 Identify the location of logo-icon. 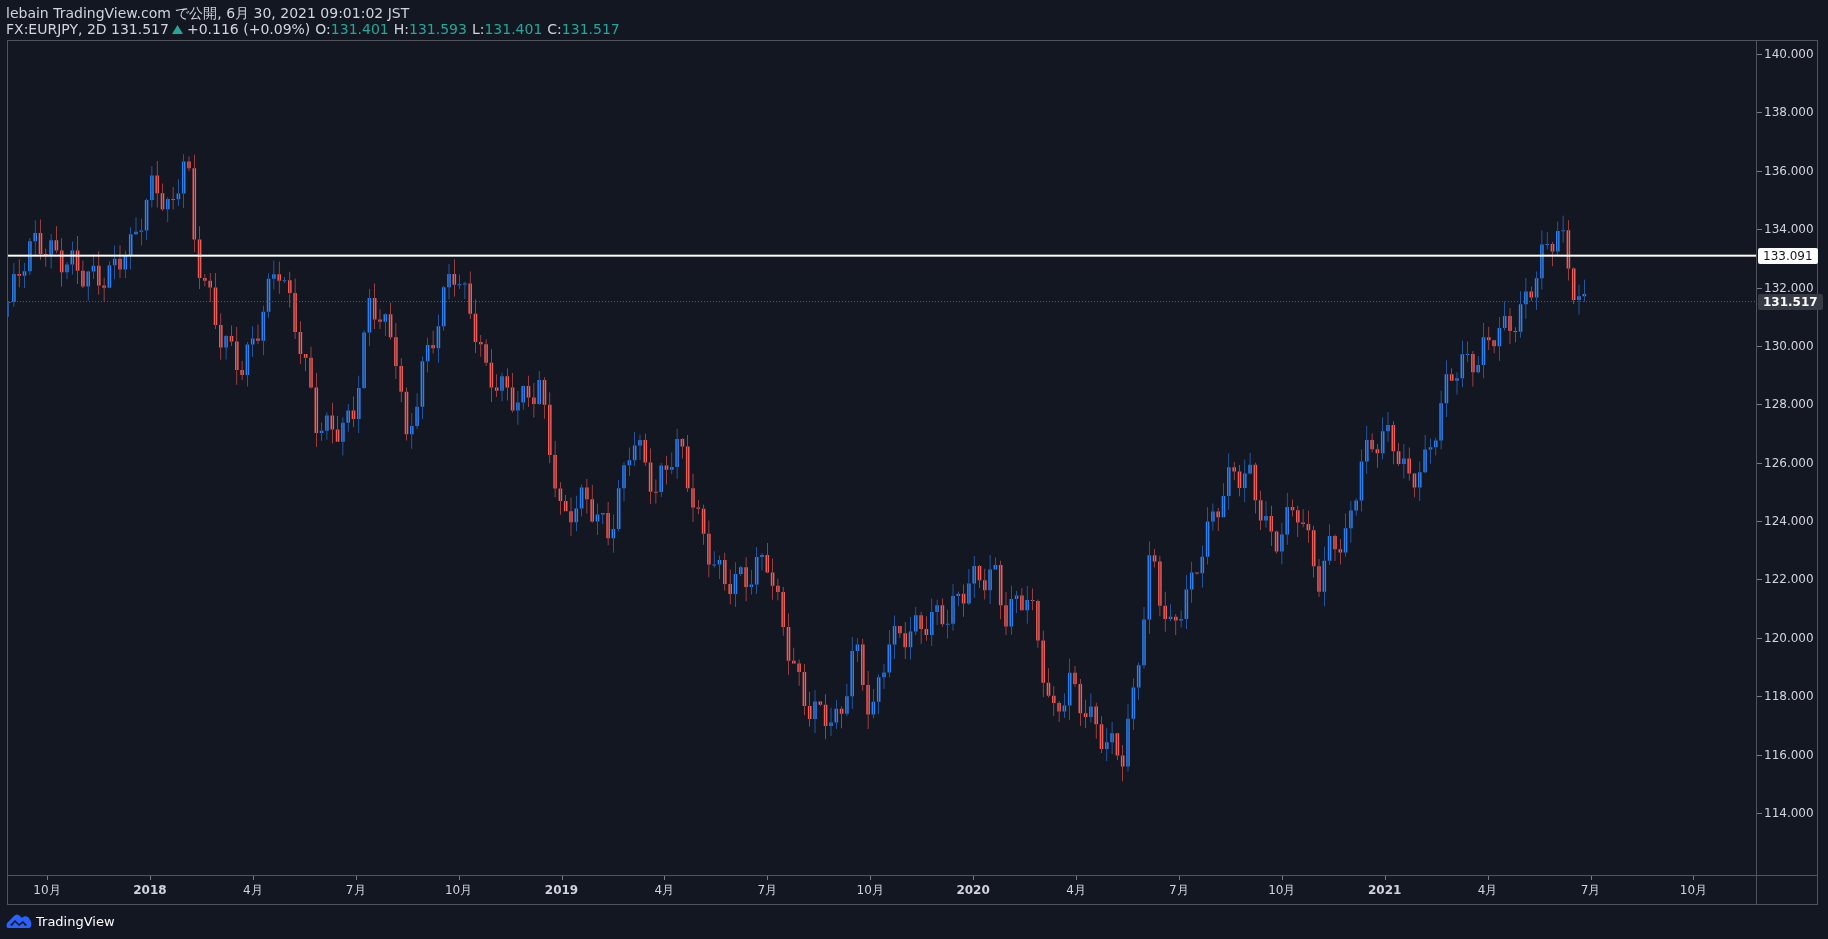
(19, 921).